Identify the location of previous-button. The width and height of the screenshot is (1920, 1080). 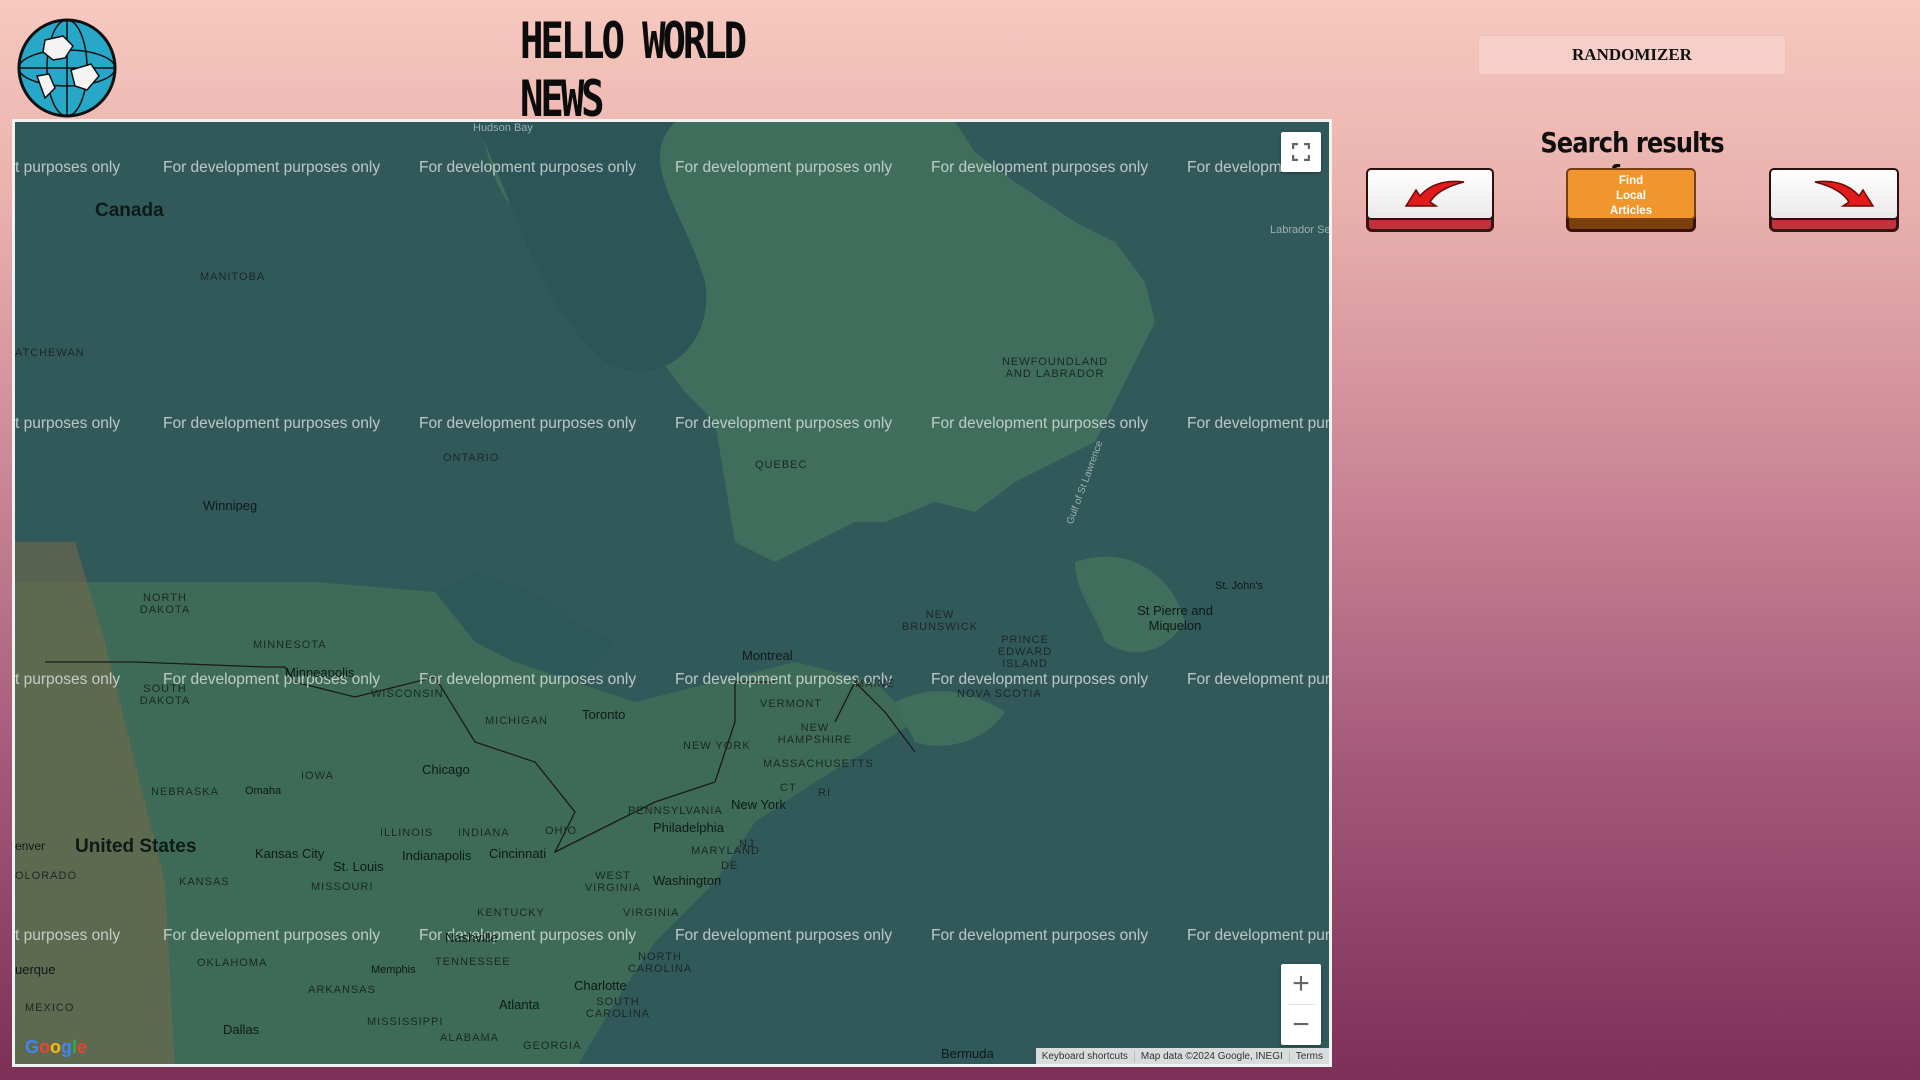
(1430, 200).